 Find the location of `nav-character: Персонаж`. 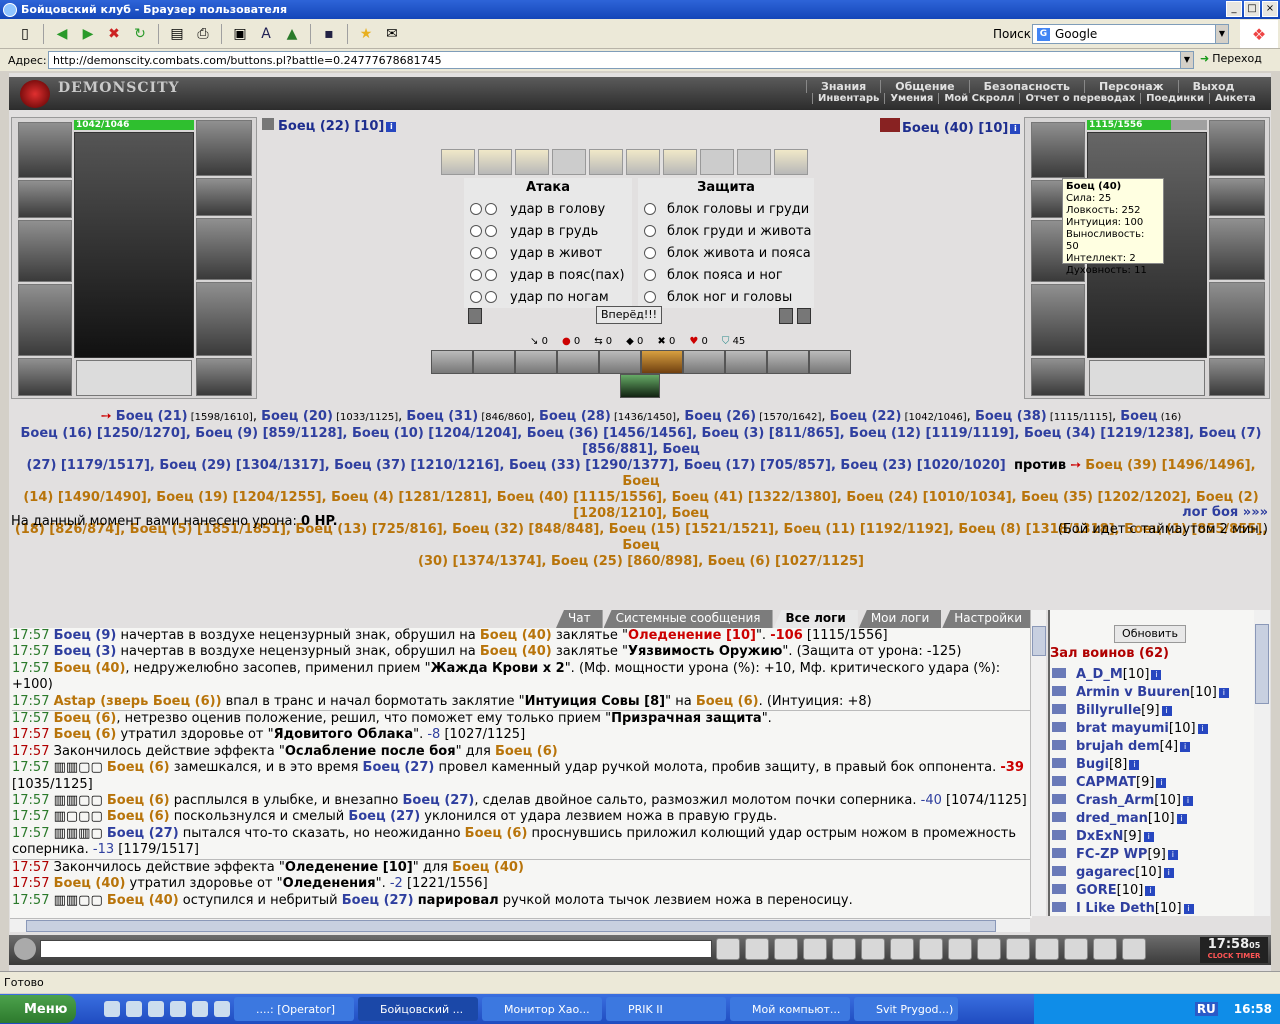

nav-character: Персонаж is located at coordinates (1131, 86).